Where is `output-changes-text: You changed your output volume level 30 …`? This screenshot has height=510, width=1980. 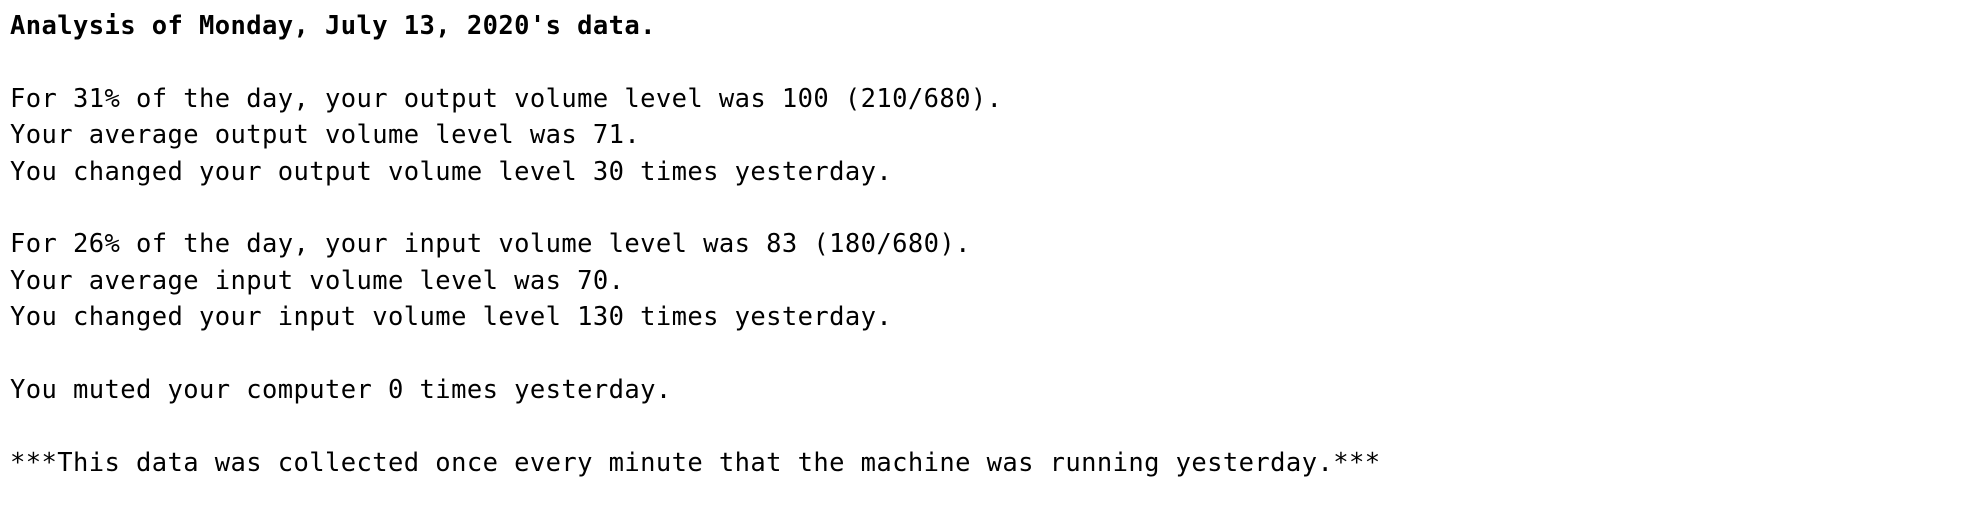 output-changes-text: You changed your output volume level 30 … is located at coordinates (451, 171).